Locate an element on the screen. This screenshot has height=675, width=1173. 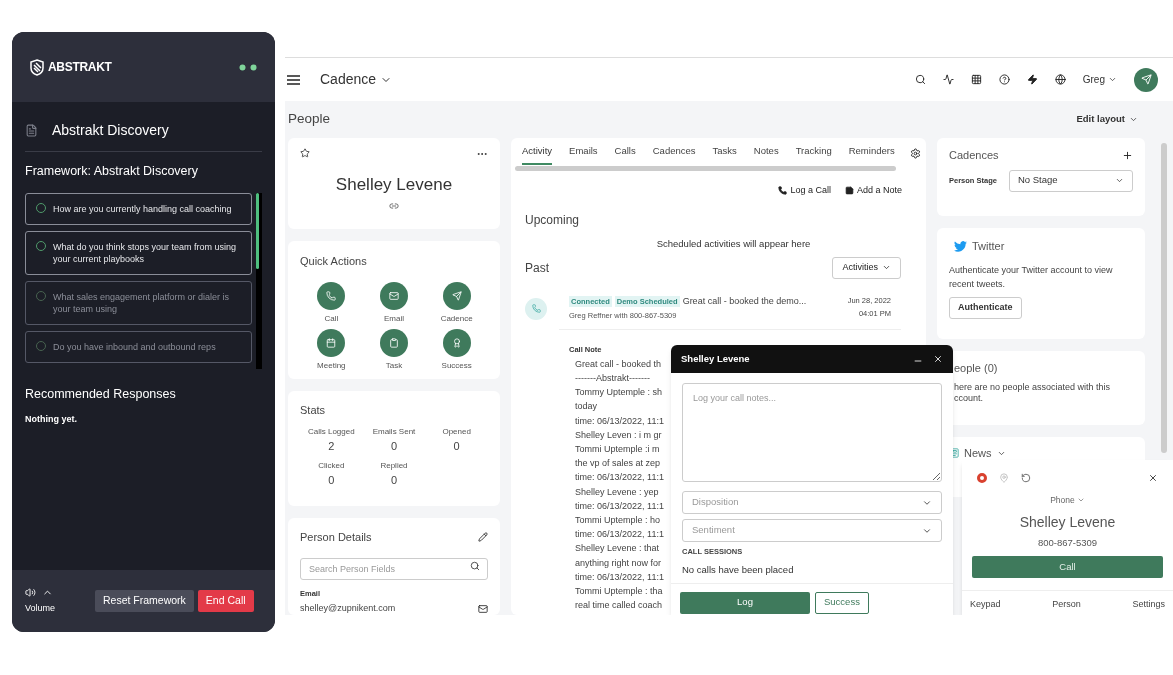
card-title: Quick Actions is located at coordinates (334, 261).